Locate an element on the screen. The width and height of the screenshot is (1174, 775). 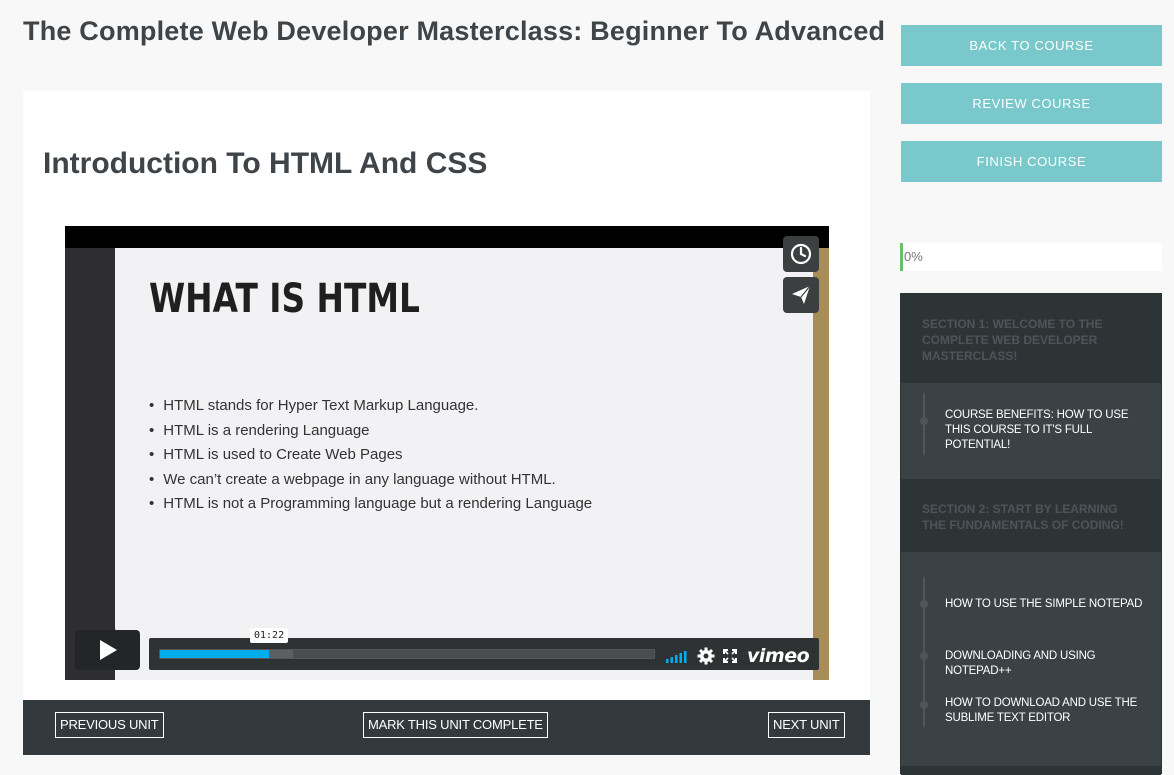
clock-icon is located at coordinates (801, 254).